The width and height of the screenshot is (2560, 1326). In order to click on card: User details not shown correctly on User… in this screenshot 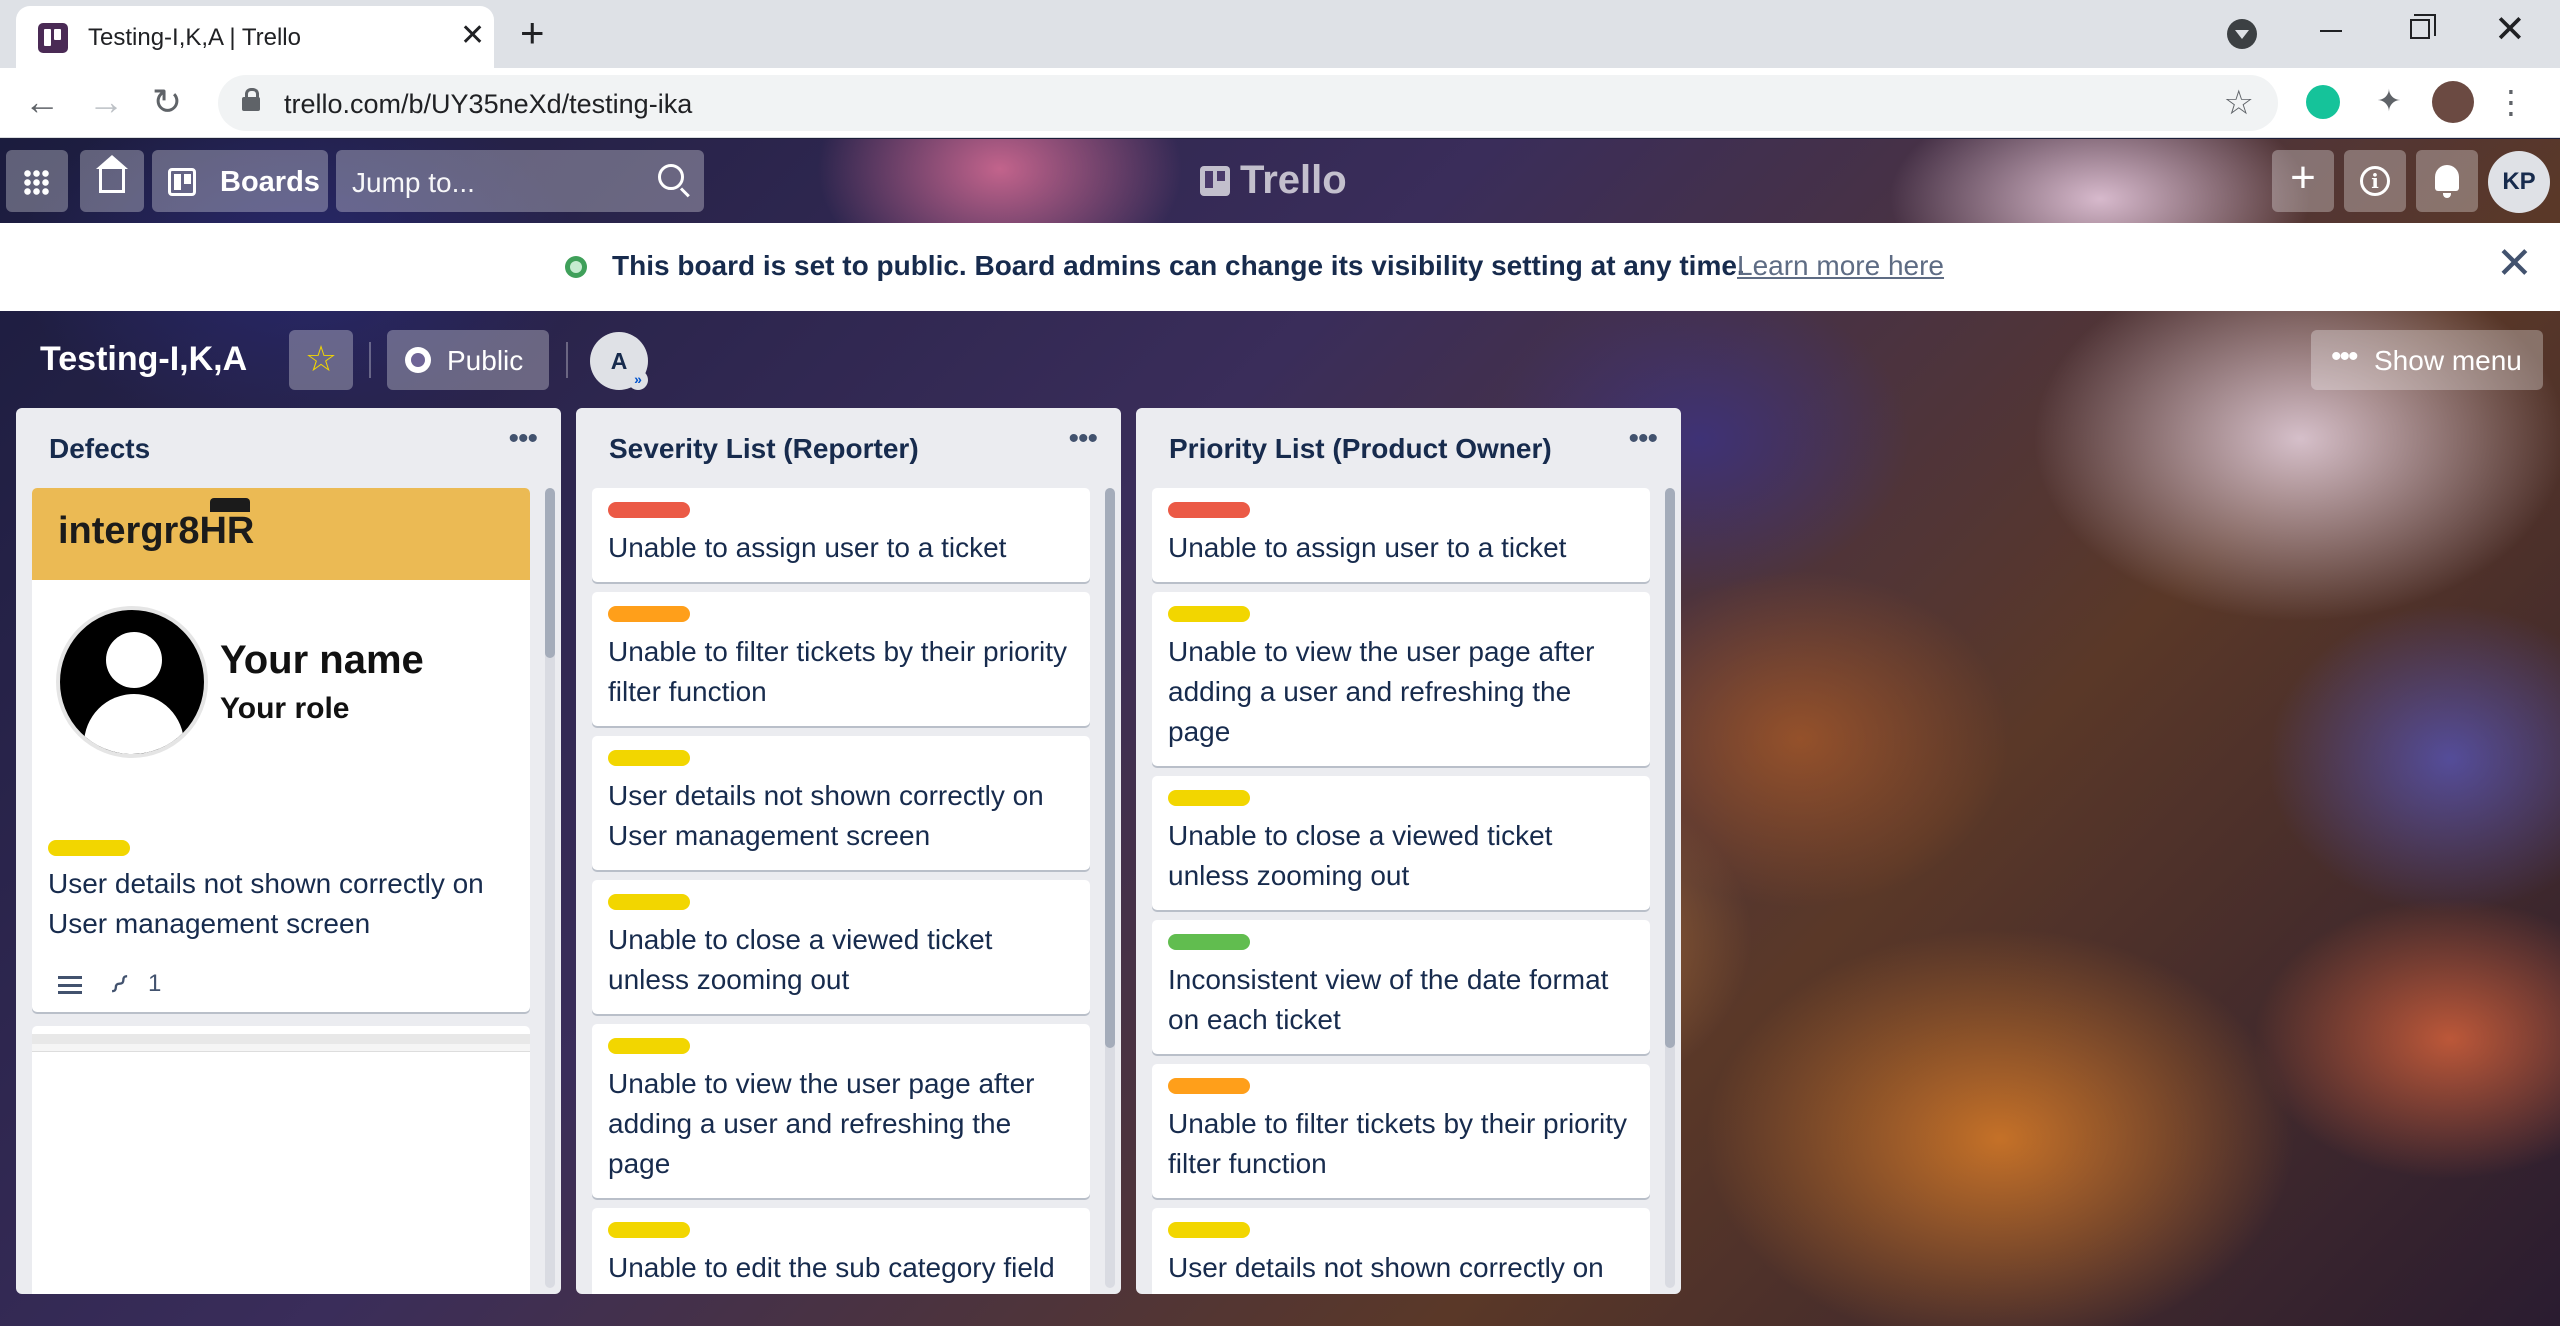, I will do `click(841, 803)`.